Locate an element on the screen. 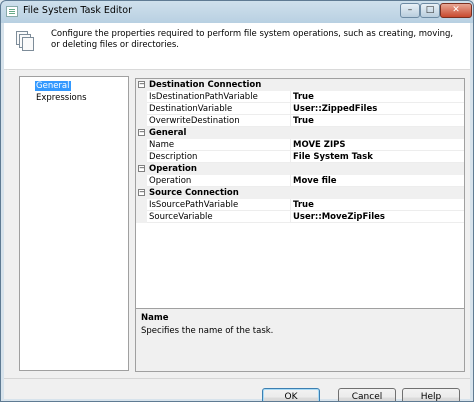 The image size is (474, 402). ok-button: OK is located at coordinates (291, 394).